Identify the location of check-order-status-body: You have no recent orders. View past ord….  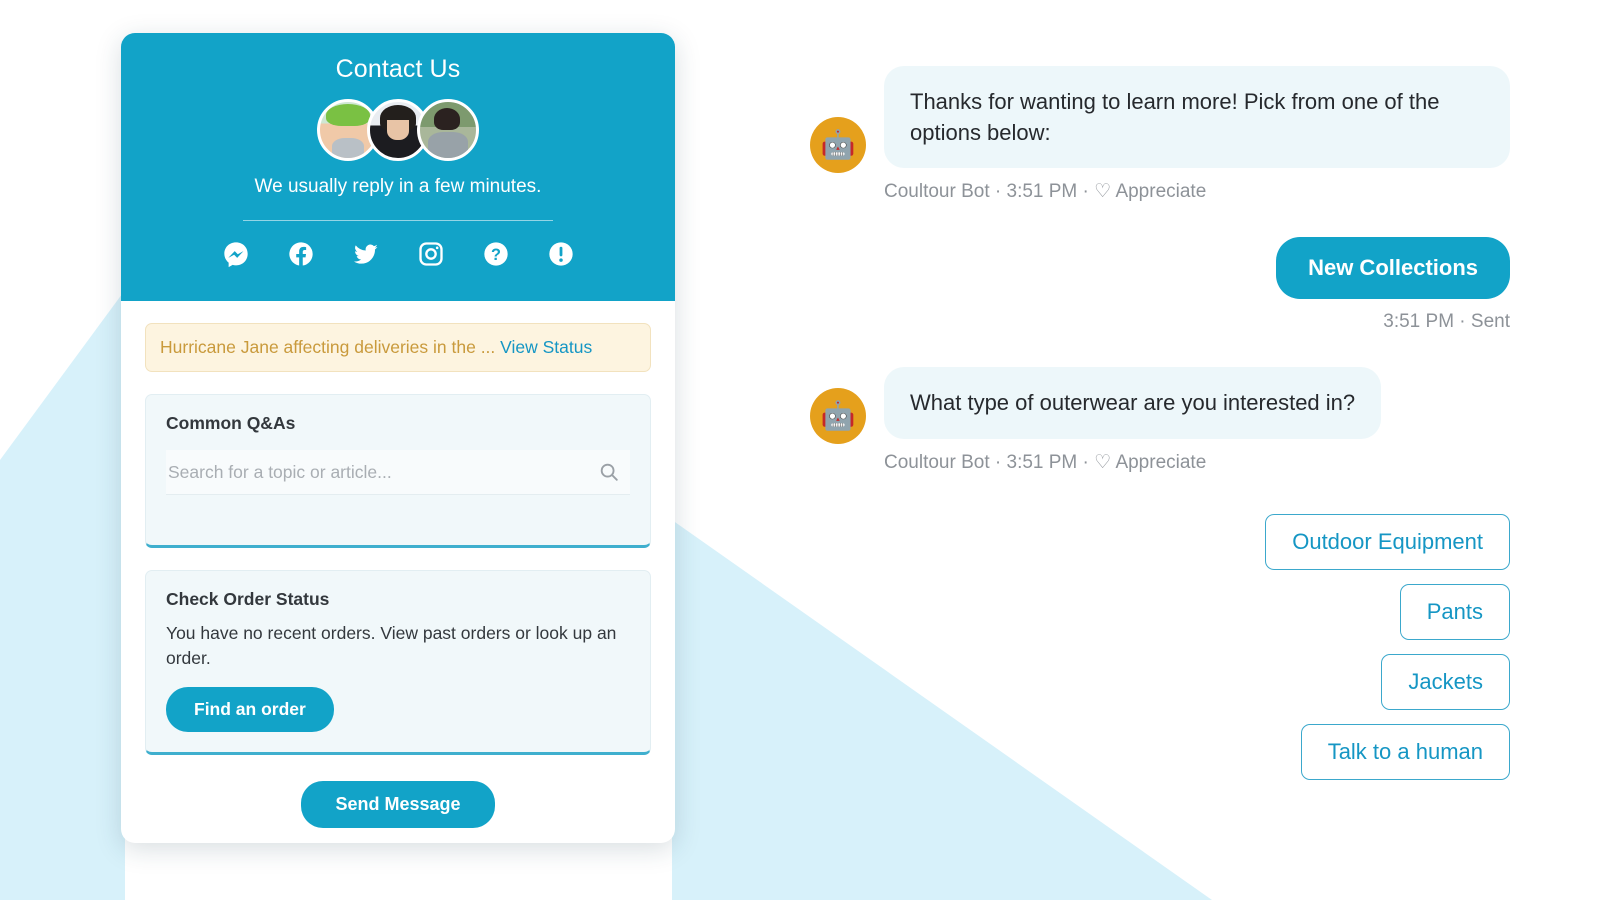
(391, 645).